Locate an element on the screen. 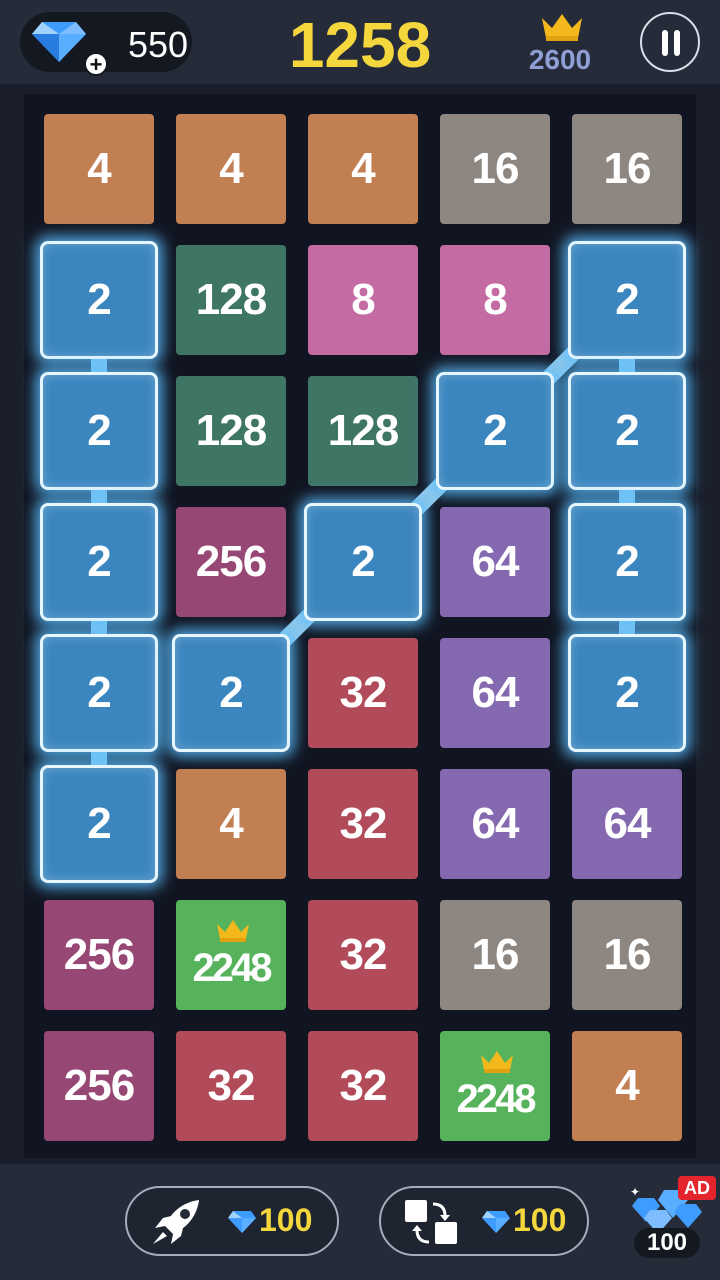  pause-button is located at coordinates (670, 42).